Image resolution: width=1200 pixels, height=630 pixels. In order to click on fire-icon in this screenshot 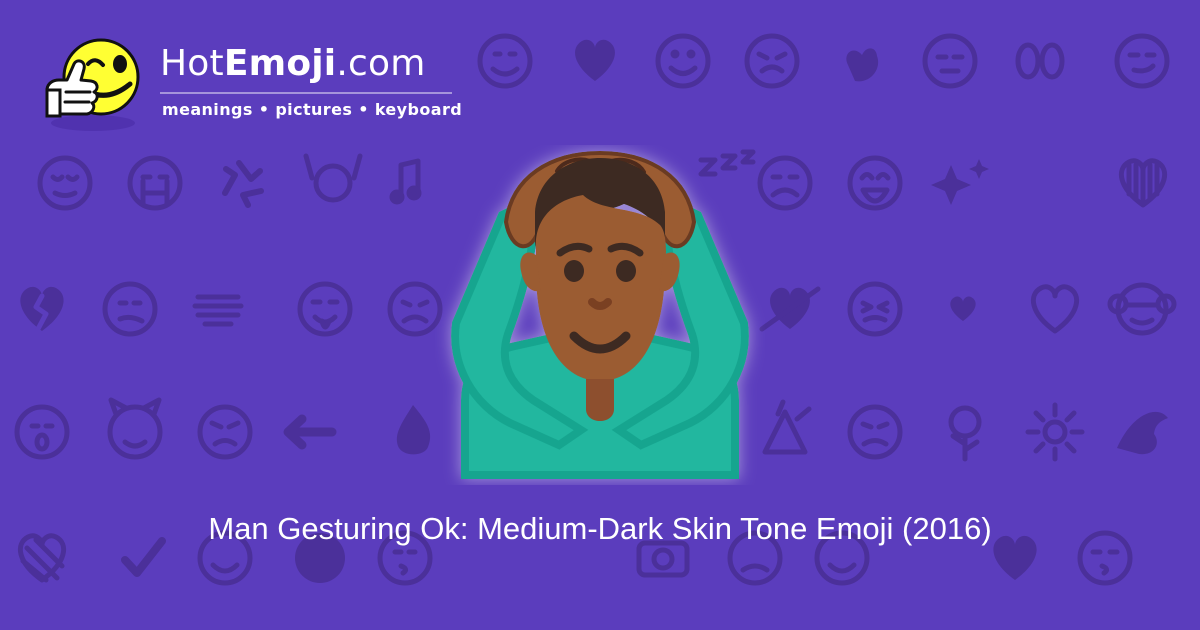, I will do `click(413, 430)`.